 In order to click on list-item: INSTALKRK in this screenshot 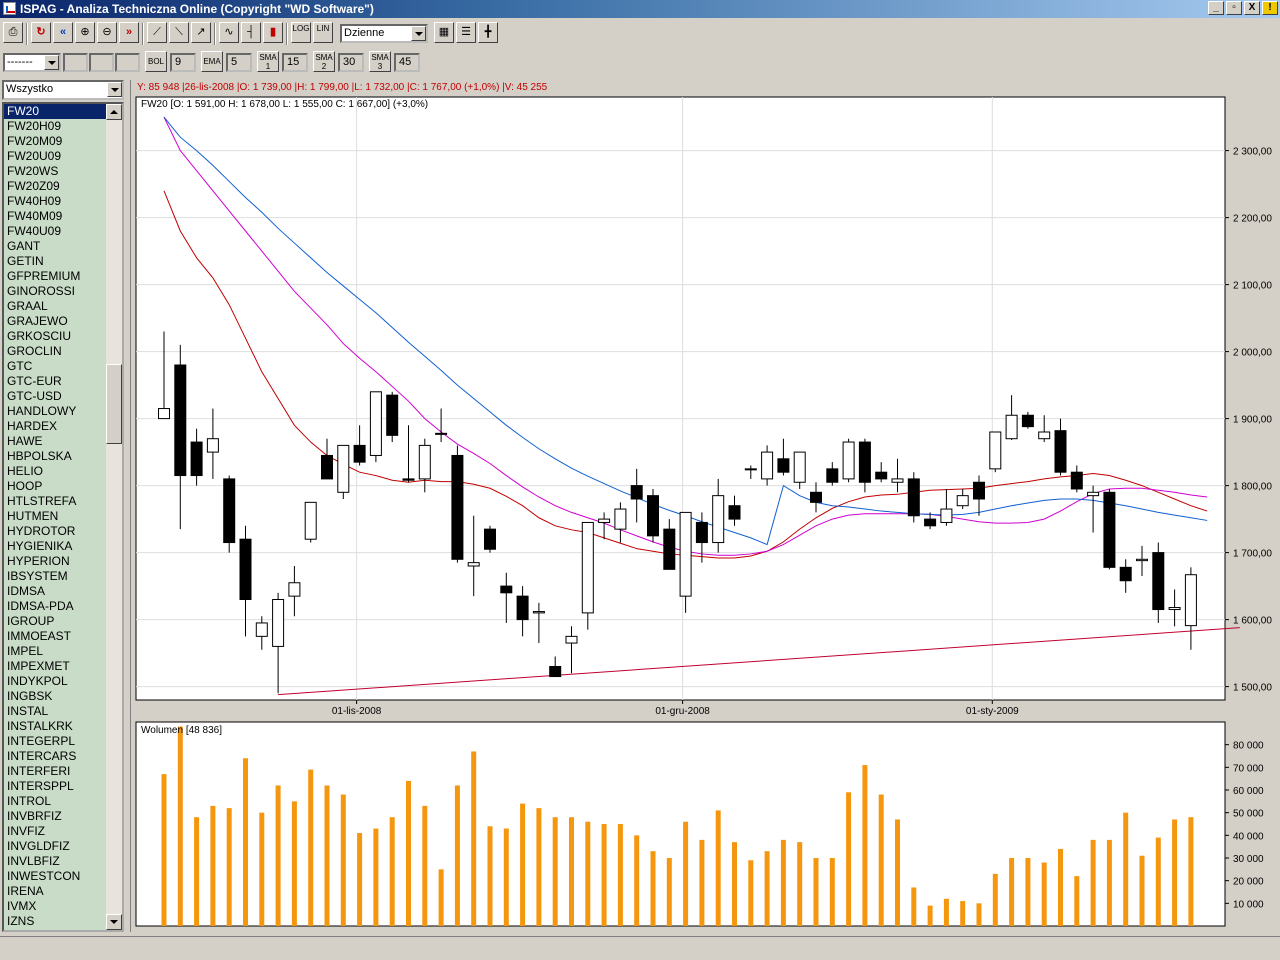, I will do `click(63, 726)`.